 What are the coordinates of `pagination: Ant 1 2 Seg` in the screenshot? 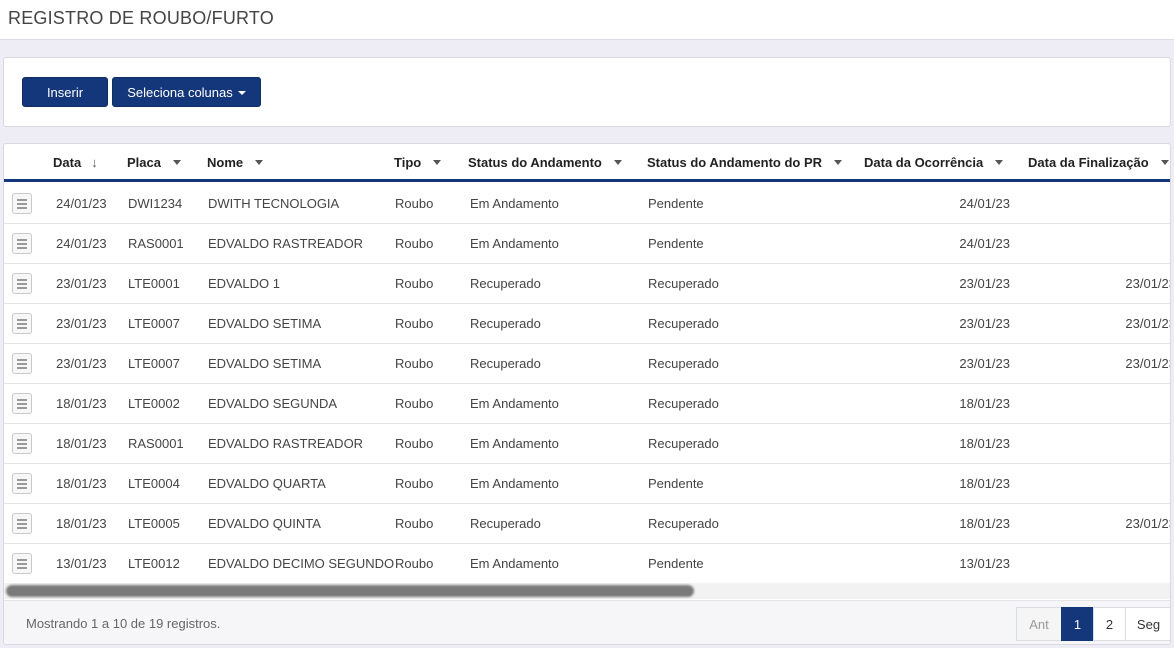 It's located at (1093, 624).